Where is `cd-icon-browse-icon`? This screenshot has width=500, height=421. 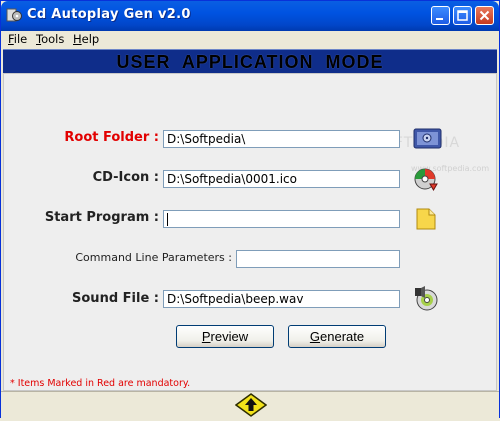 cd-icon-browse-icon is located at coordinates (426, 181).